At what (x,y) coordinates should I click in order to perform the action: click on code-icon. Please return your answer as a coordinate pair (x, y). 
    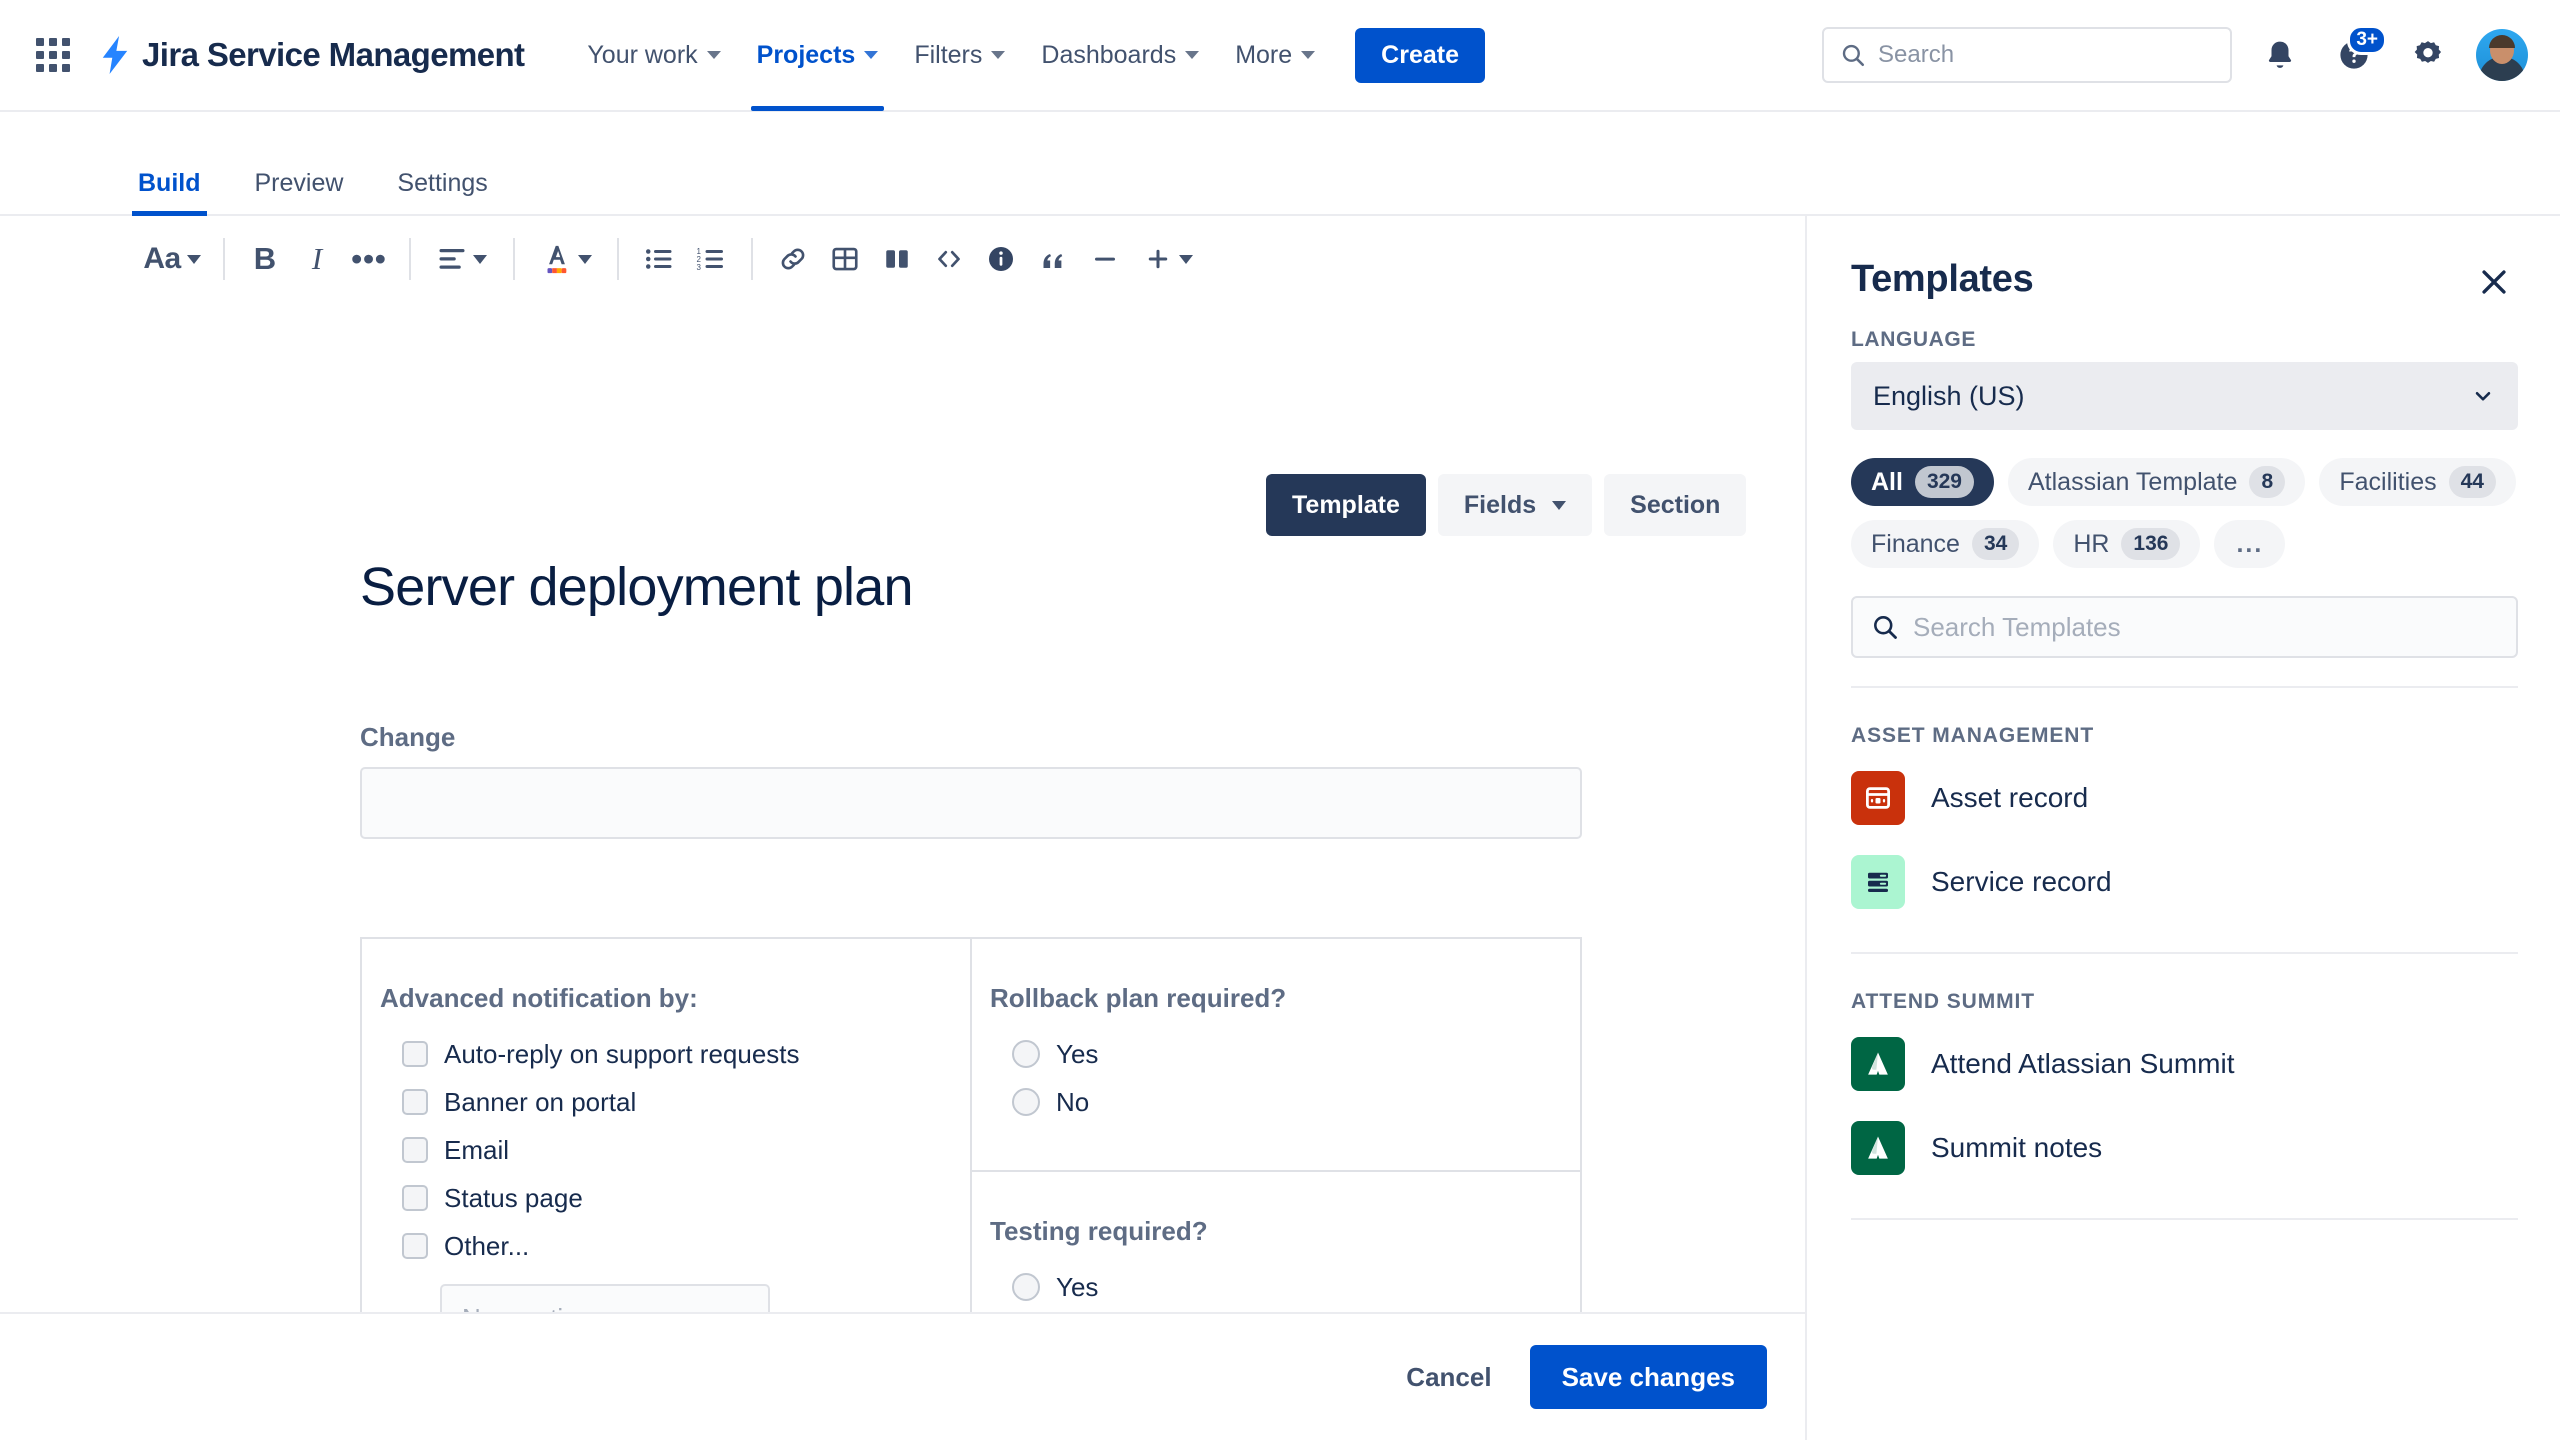
    Looking at the image, I should click on (949, 259).